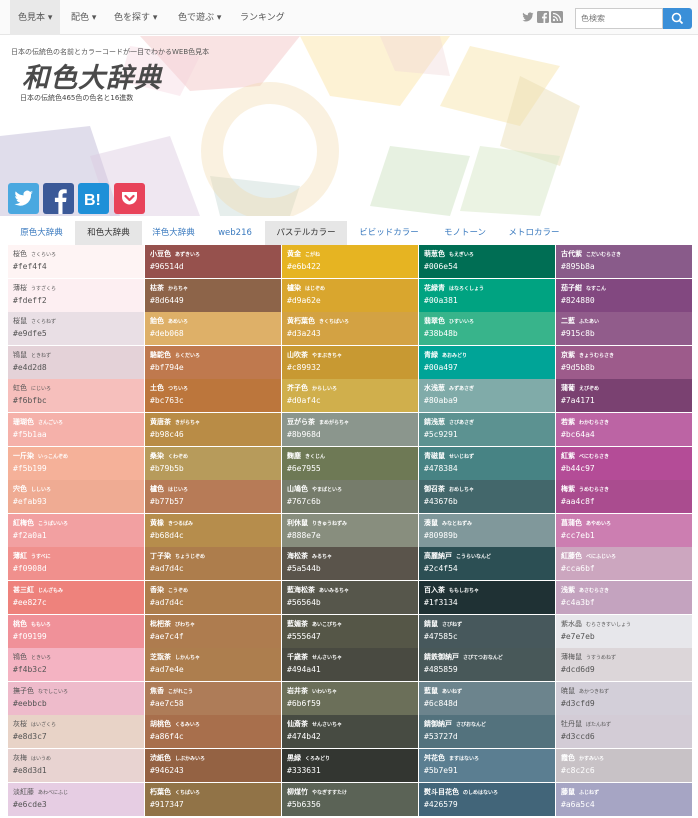 The height and width of the screenshot is (818, 698). What do you see at coordinates (76, 261) in the screenshot?
I see `color-swatch: 桜色 さくらいろ #fef4f4` at bounding box center [76, 261].